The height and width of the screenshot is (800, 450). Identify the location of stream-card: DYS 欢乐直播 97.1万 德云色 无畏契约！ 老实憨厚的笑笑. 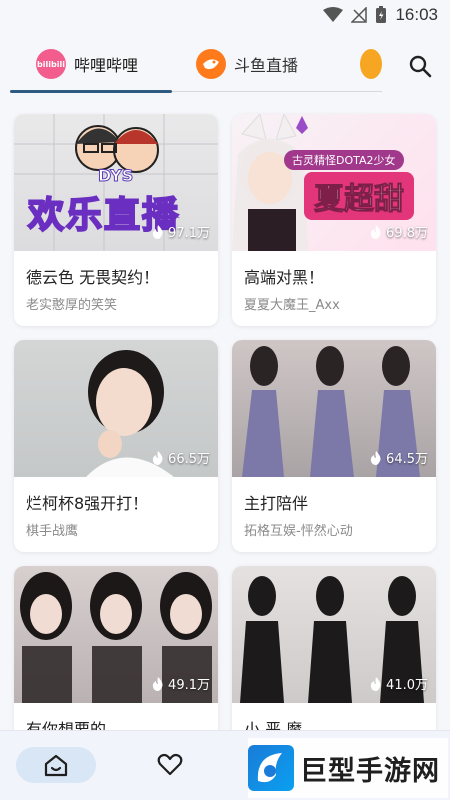
(116, 220).